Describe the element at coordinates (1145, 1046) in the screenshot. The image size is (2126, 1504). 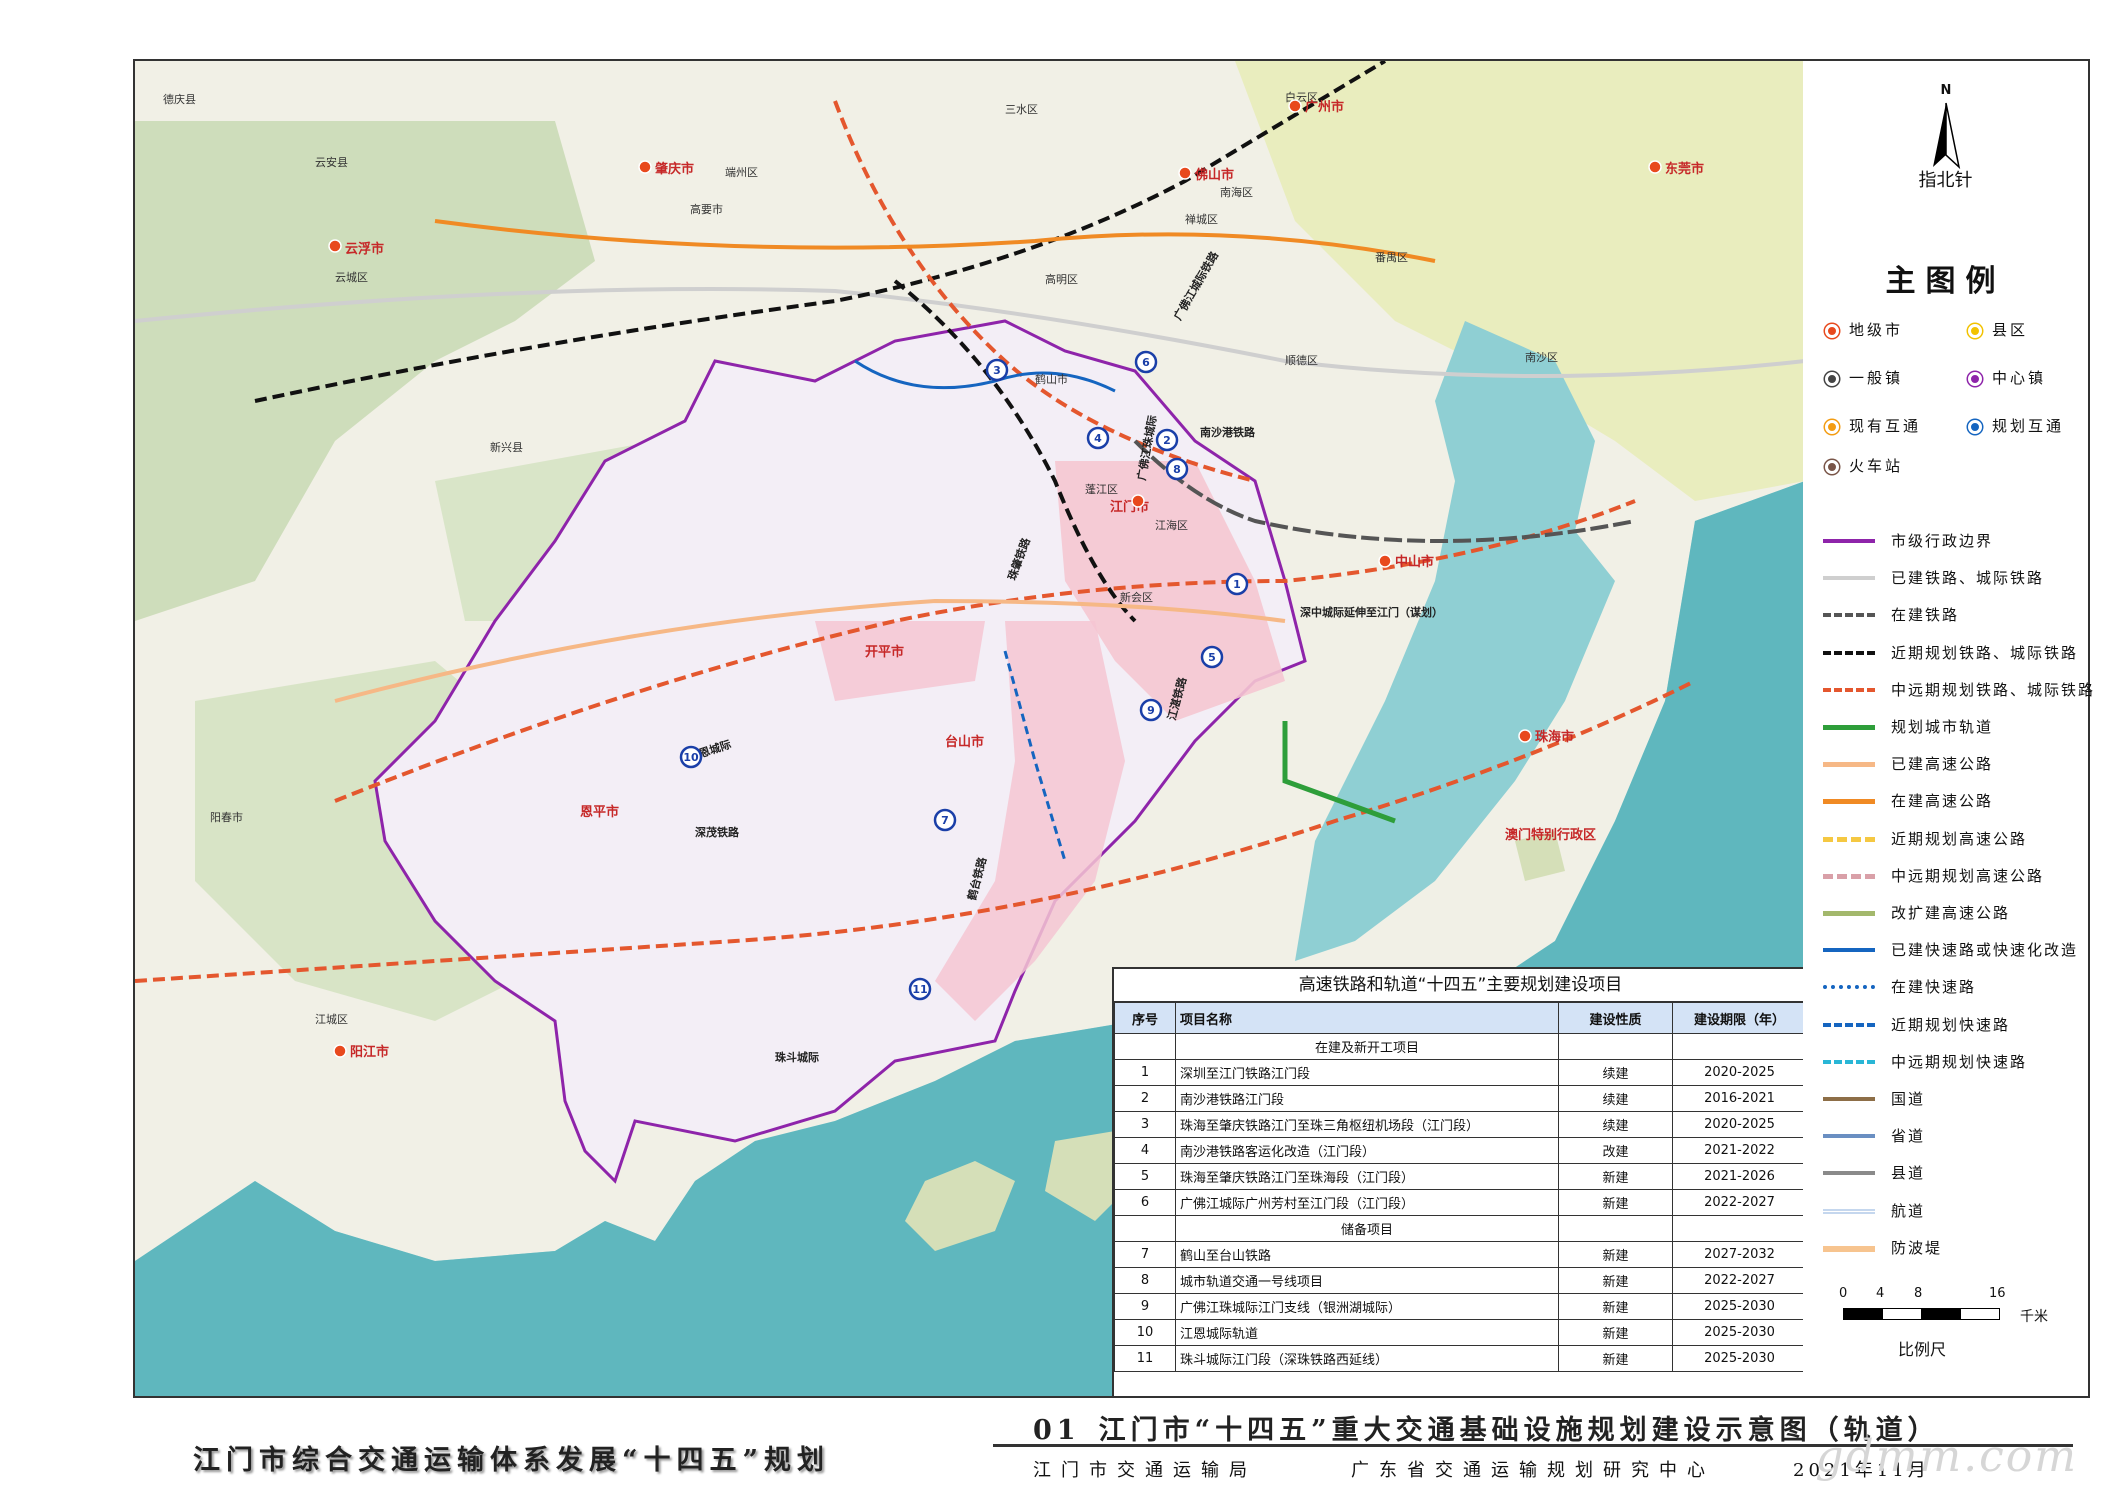
I see `section-empty-cell` at that location.